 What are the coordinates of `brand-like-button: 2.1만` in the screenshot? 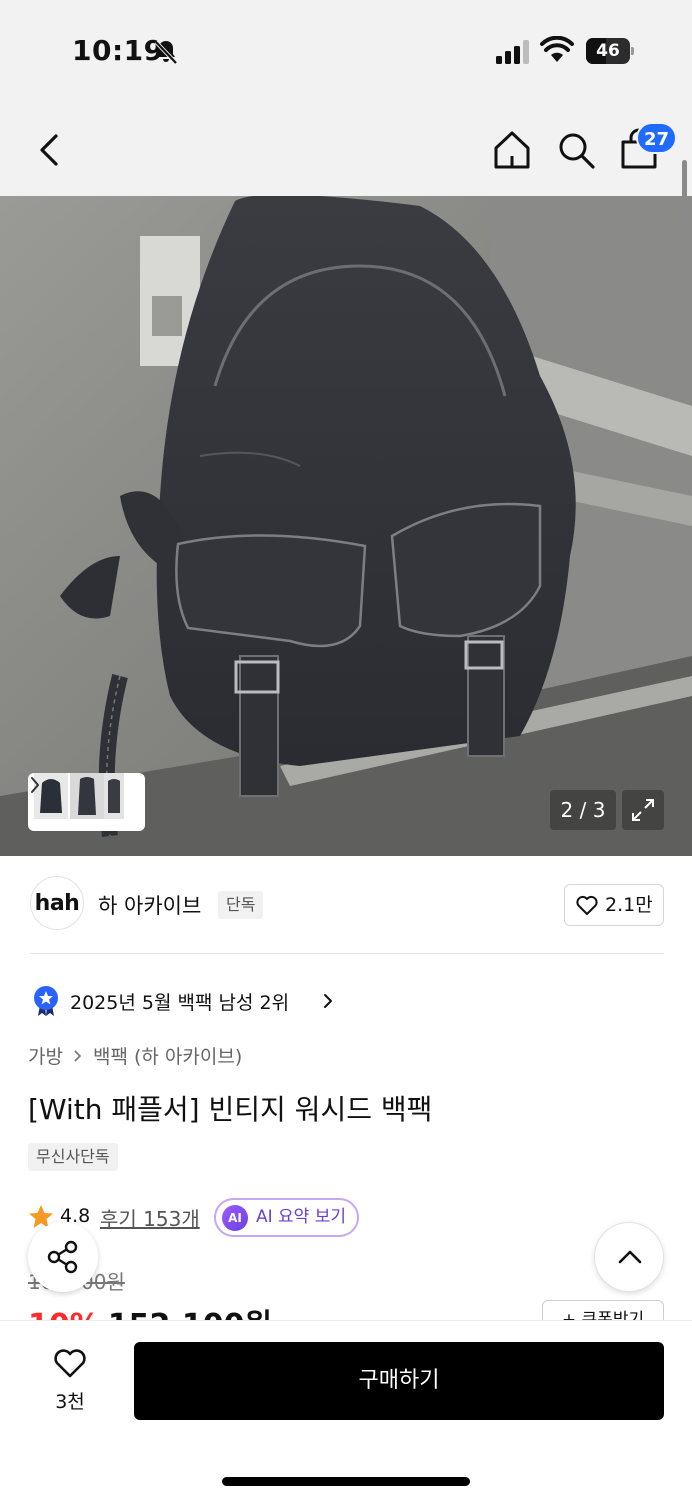 It's located at (614, 905).